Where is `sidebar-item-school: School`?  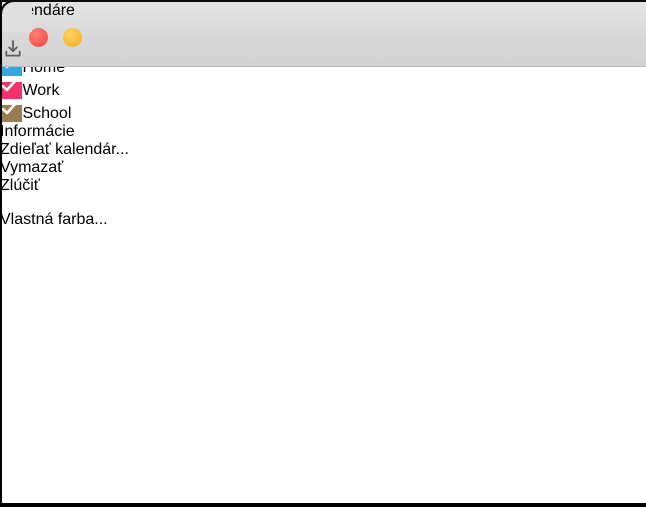
sidebar-item-school: School is located at coordinates (323, 111).